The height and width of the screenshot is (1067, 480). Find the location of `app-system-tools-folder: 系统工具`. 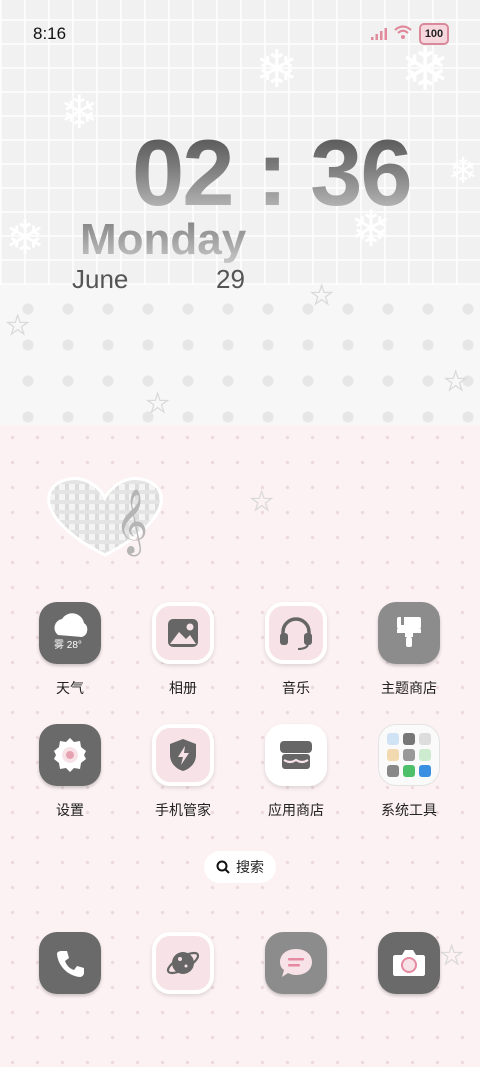

app-system-tools-folder: 系统工具 is located at coordinates (409, 784).